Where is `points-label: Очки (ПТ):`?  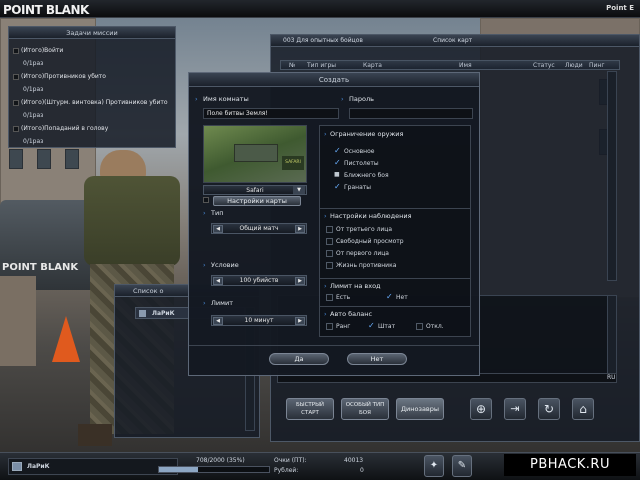
points-label: Очки (ПТ): is located at coordinates (290, 460).